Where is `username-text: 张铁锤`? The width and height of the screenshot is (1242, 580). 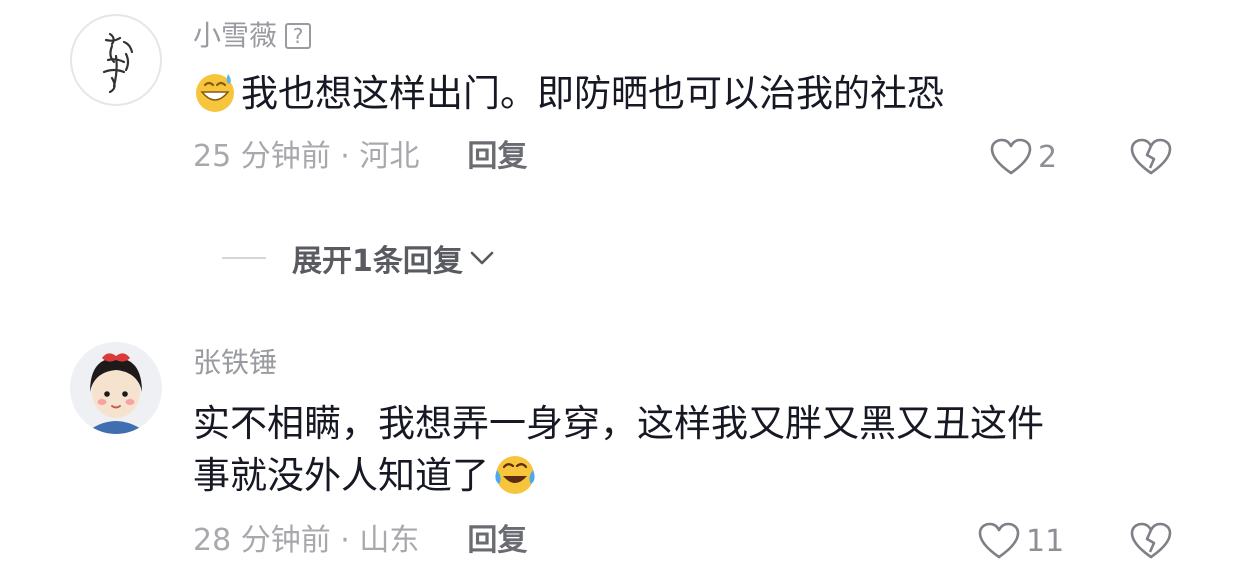 username-text: 张铁锤 is located at coordinates (235, 362).